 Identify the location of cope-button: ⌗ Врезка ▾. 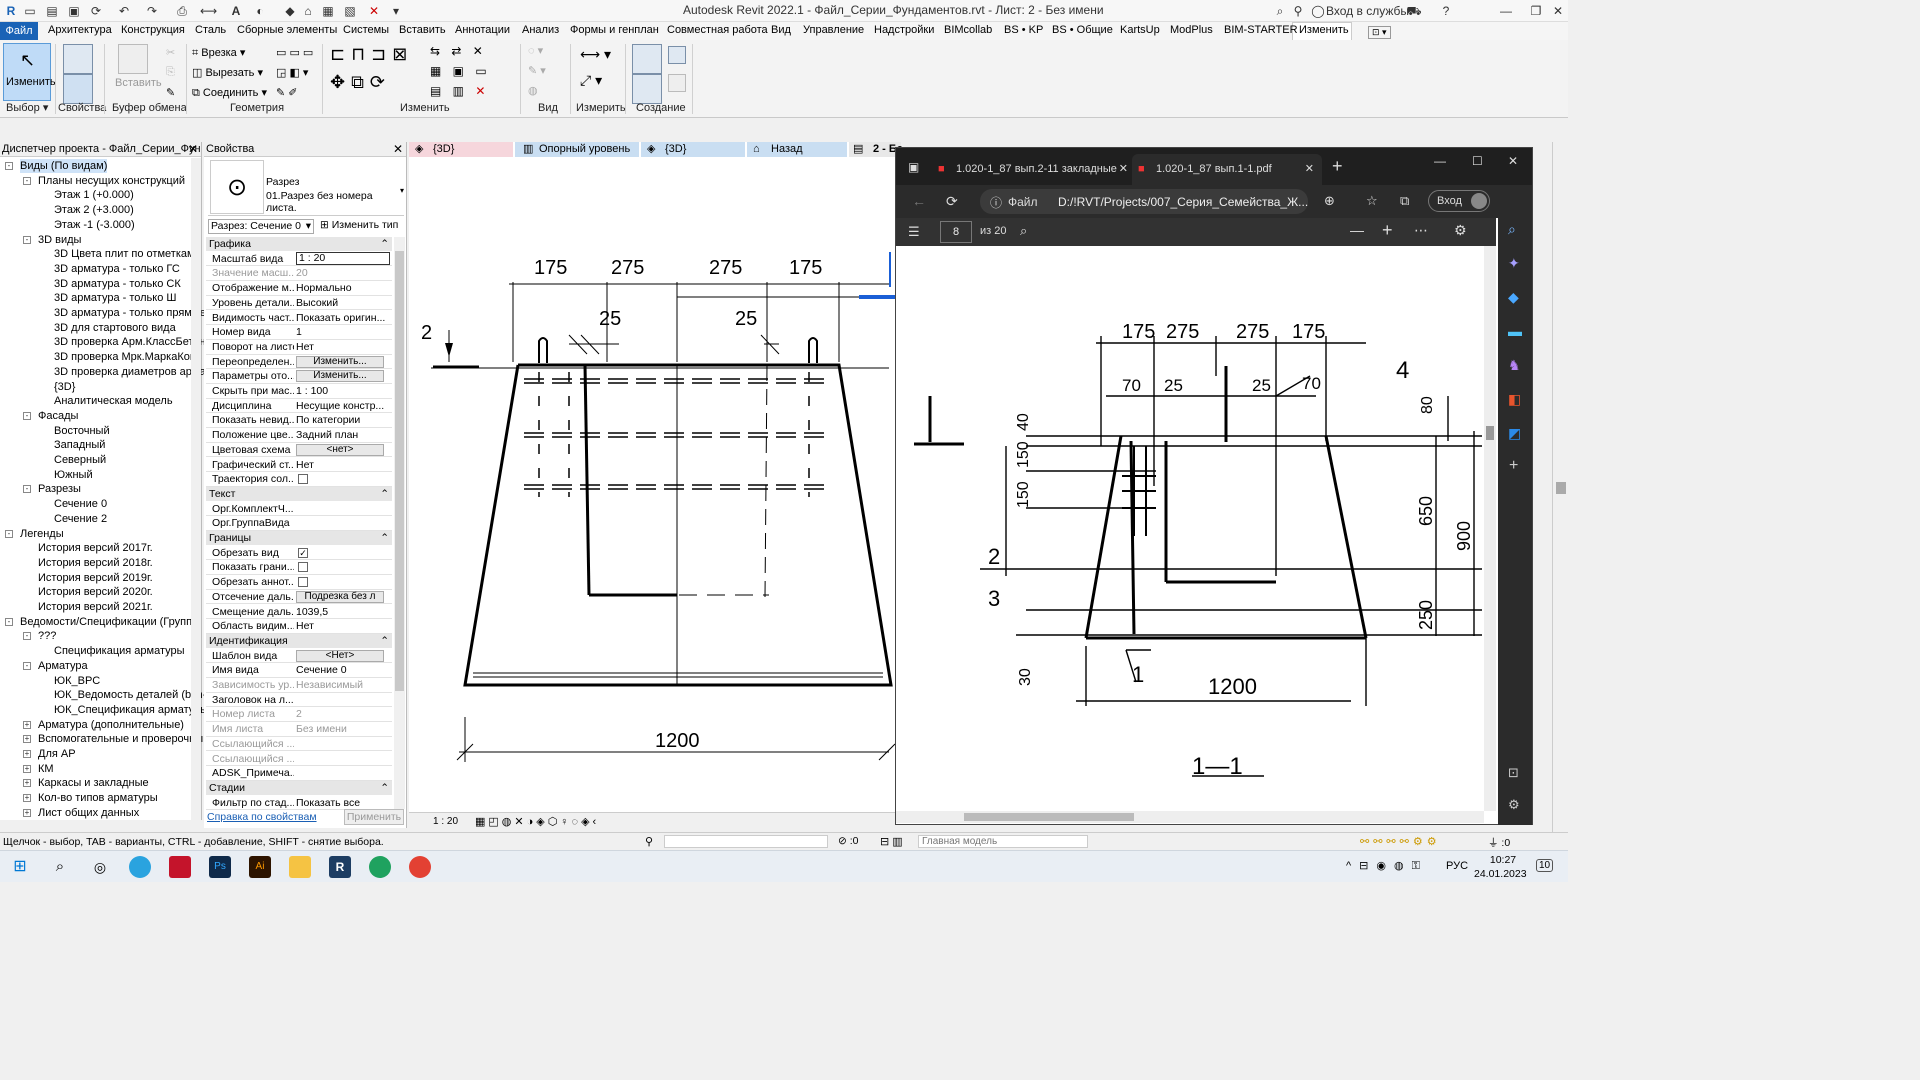
(218, 53).